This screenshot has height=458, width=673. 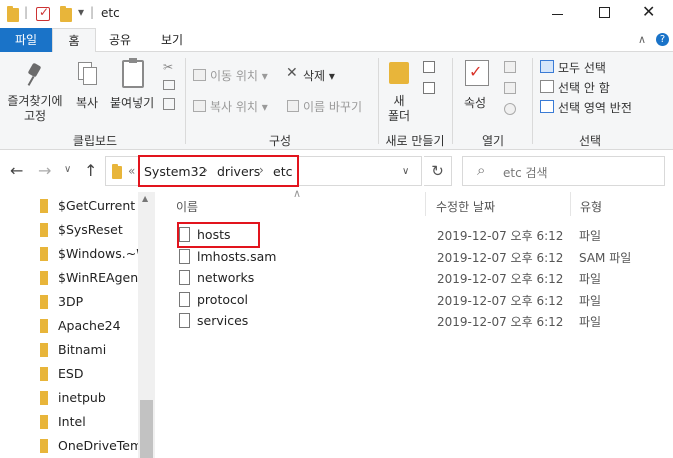 I want to click on up-icon: ↑, so click(x=90, y=170).